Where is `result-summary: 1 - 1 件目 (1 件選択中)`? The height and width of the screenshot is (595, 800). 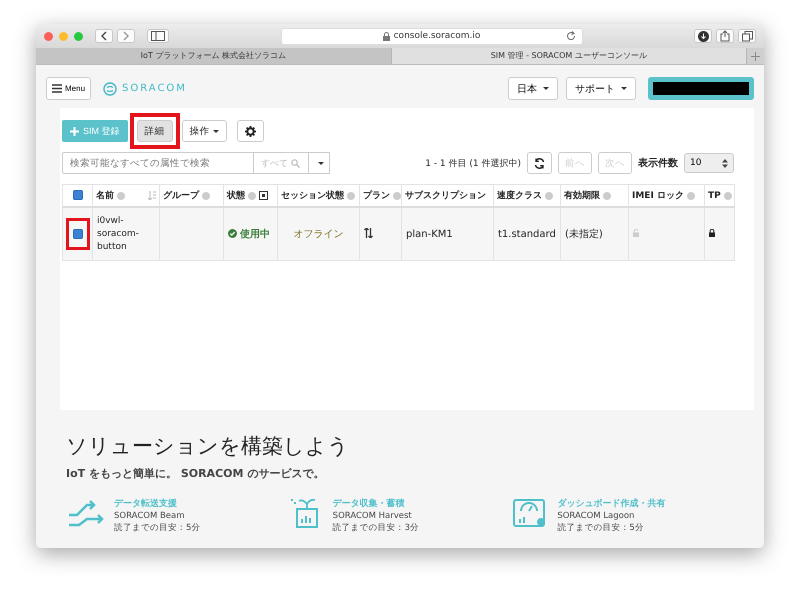 result-summary: 1 - 1 件目 (1 件選択中) is located at coordinates (473, 164).